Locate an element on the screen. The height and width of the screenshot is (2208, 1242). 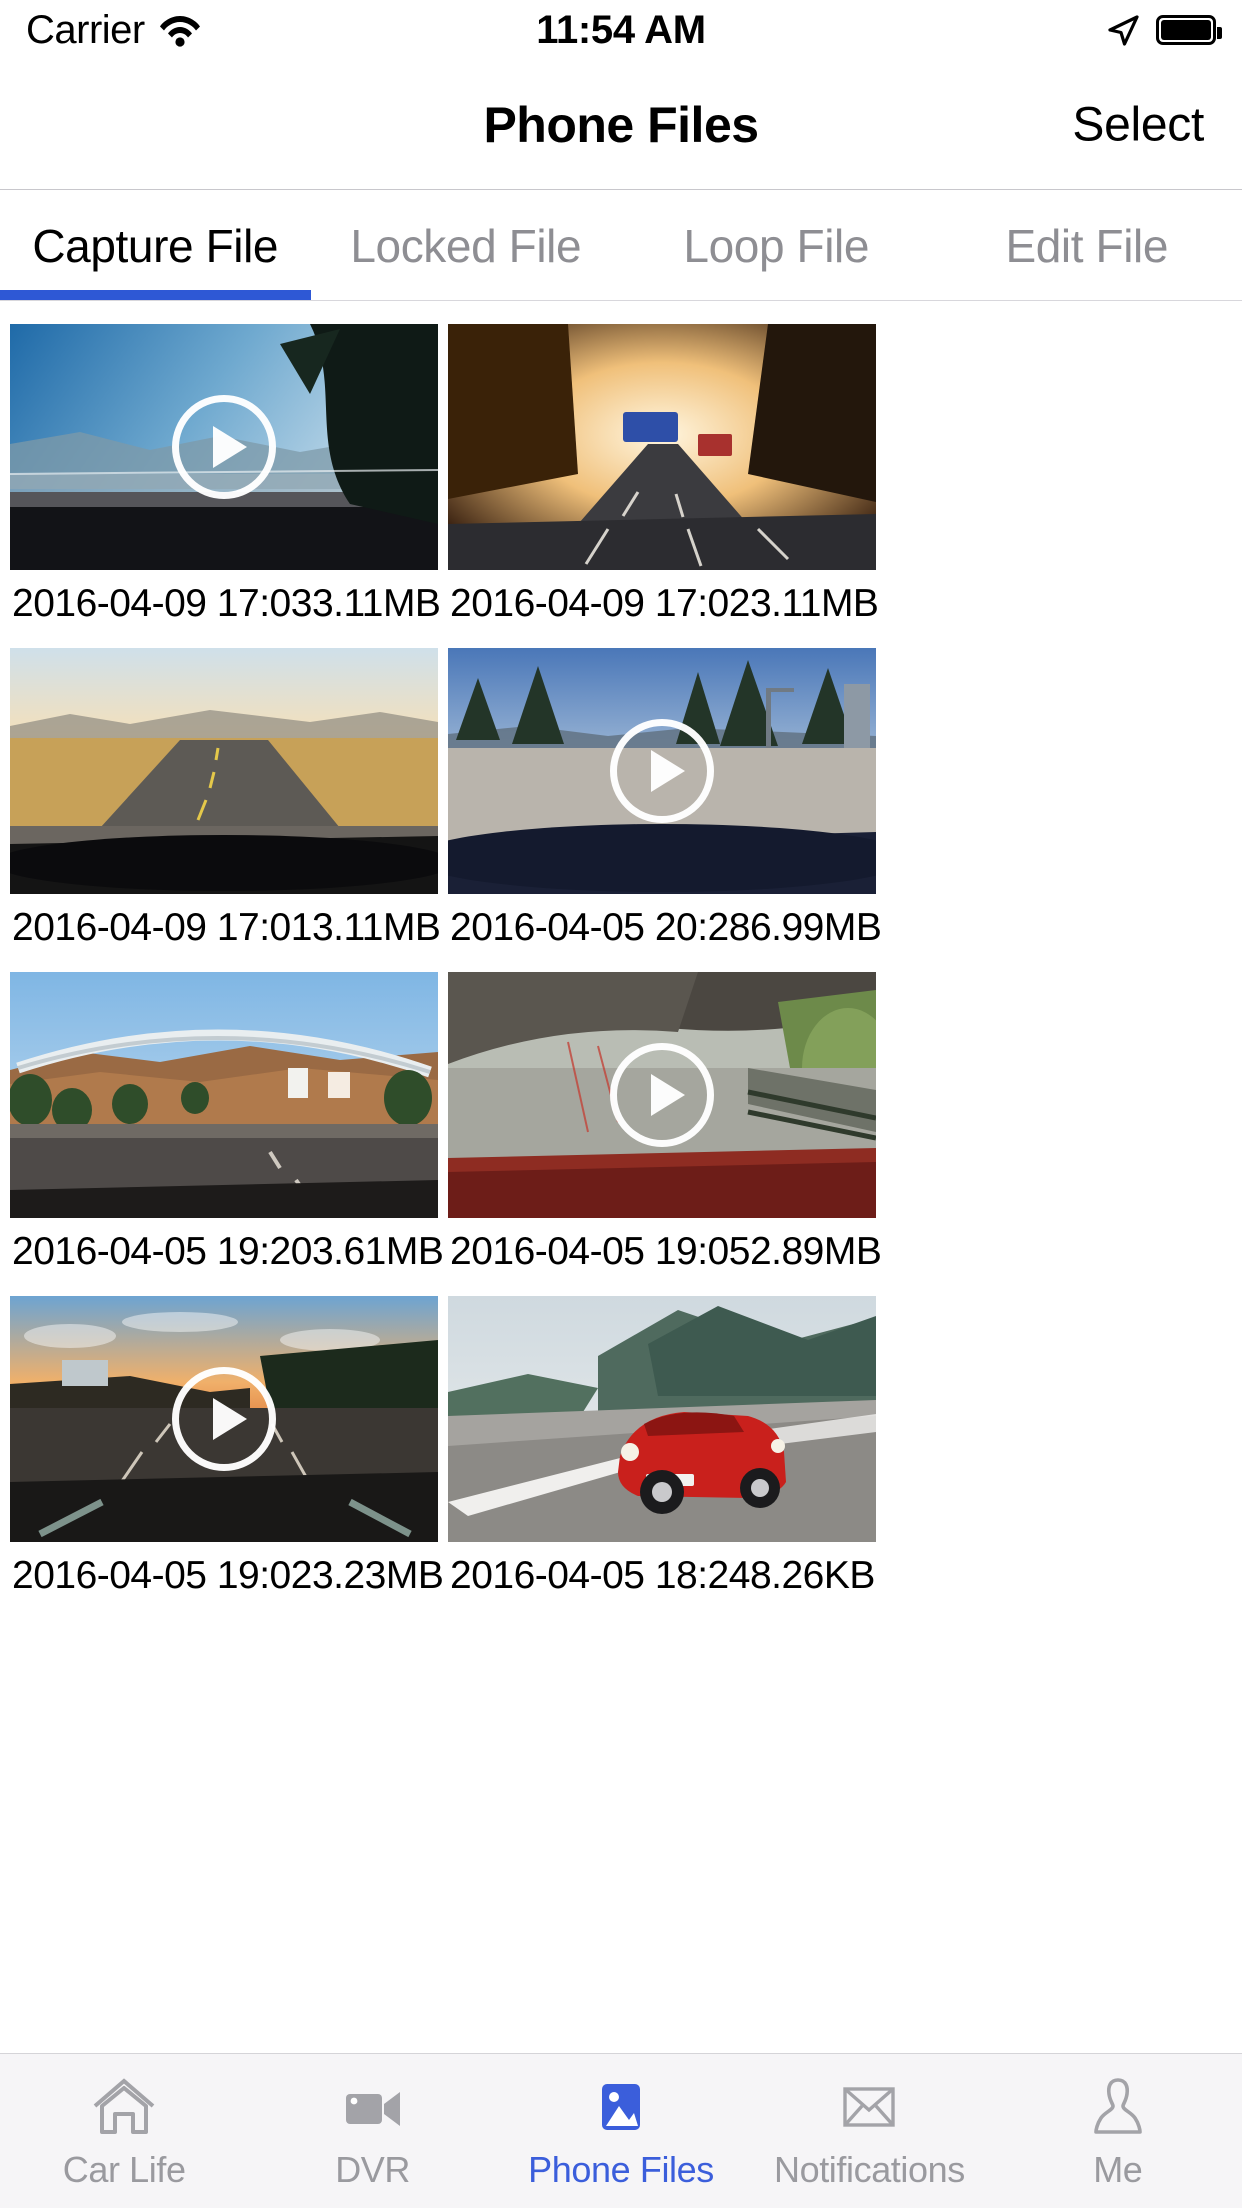
bottom-tab-car-life: Car Life is located at coordinates (124, 2131).